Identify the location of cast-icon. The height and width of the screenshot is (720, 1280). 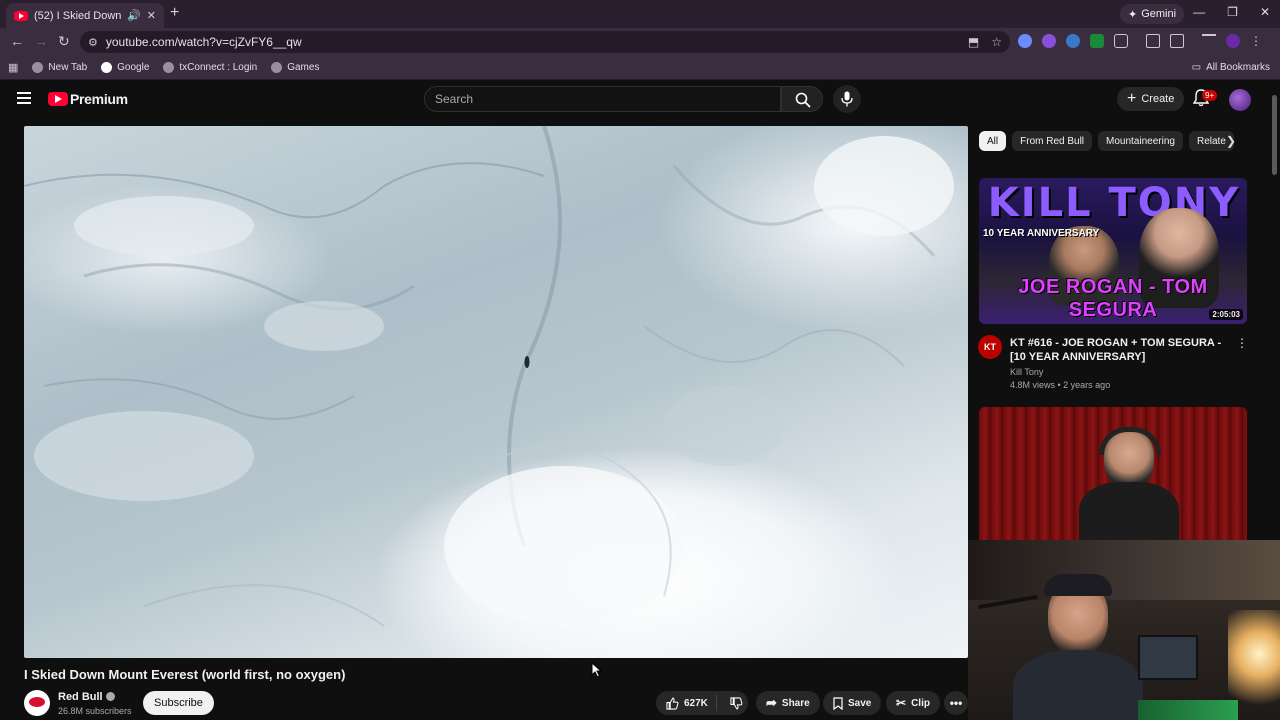
(1177, 41).